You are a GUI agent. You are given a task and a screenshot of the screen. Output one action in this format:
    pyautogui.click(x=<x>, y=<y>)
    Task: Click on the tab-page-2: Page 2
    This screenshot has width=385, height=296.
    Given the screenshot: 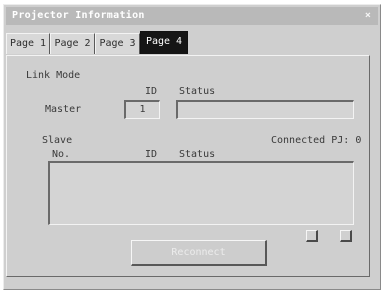 What is the action you would take?
    pyautogui.click(x=72, y=43)
    